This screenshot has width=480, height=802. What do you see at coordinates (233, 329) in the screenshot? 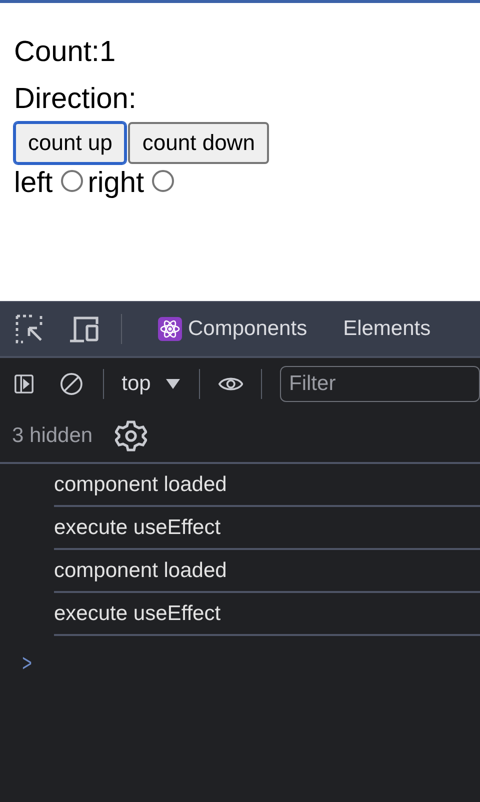
I see `devtools-tab: Components` at bounding box center [233, 329].